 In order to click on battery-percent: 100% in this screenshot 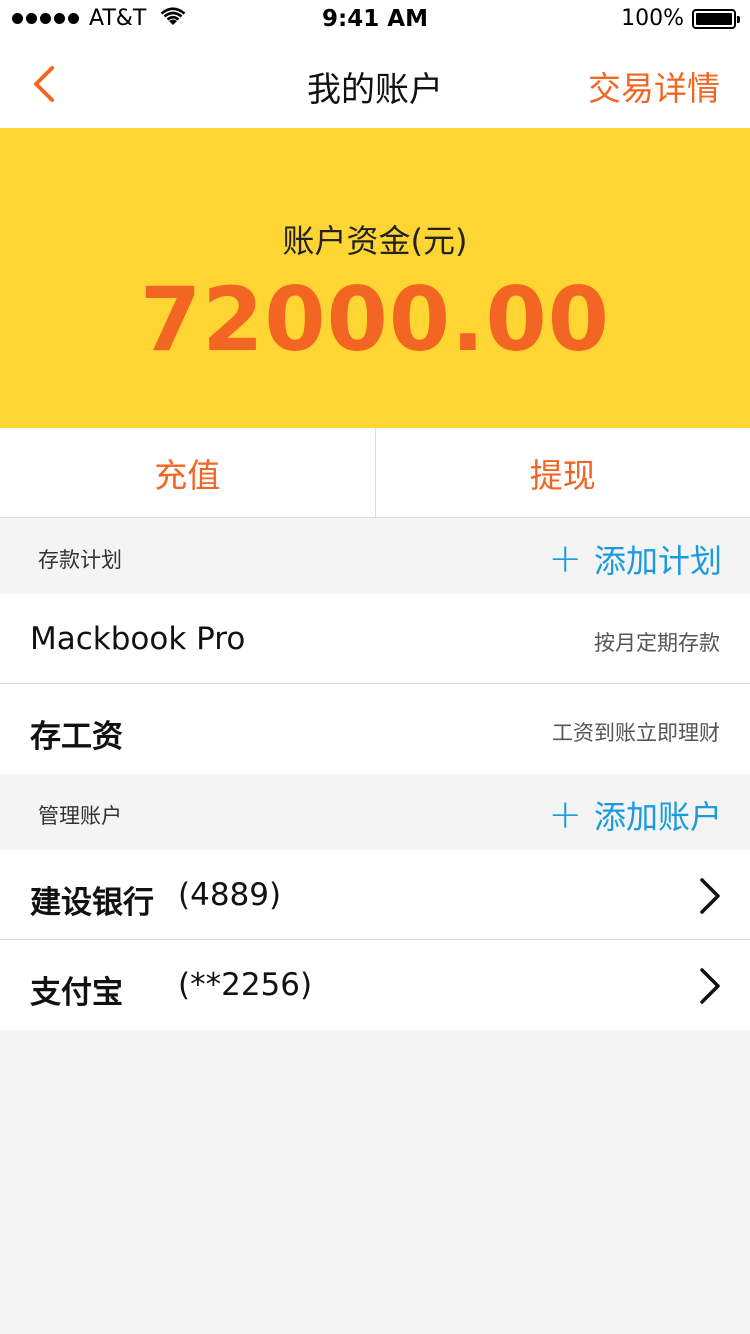, I will do `click(652, 18)`.